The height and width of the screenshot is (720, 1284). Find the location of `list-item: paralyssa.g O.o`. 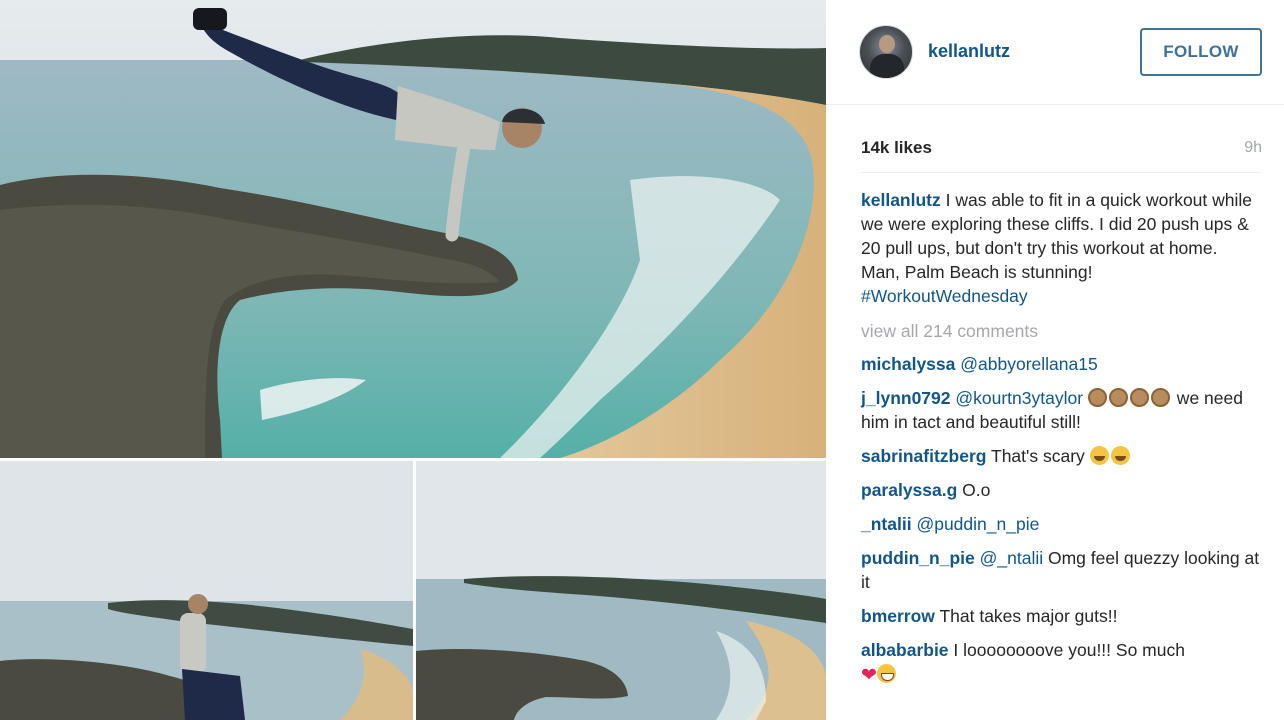

list-item: paralyssa.g O.o is located at coordinates (1061, 490).